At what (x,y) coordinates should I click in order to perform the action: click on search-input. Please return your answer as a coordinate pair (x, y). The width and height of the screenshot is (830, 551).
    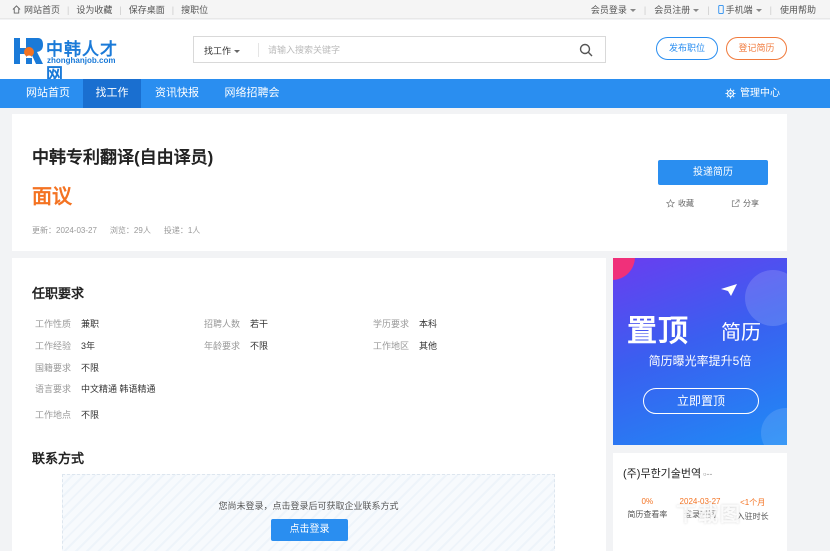
    Looking at the image, I should click on (413, 50).